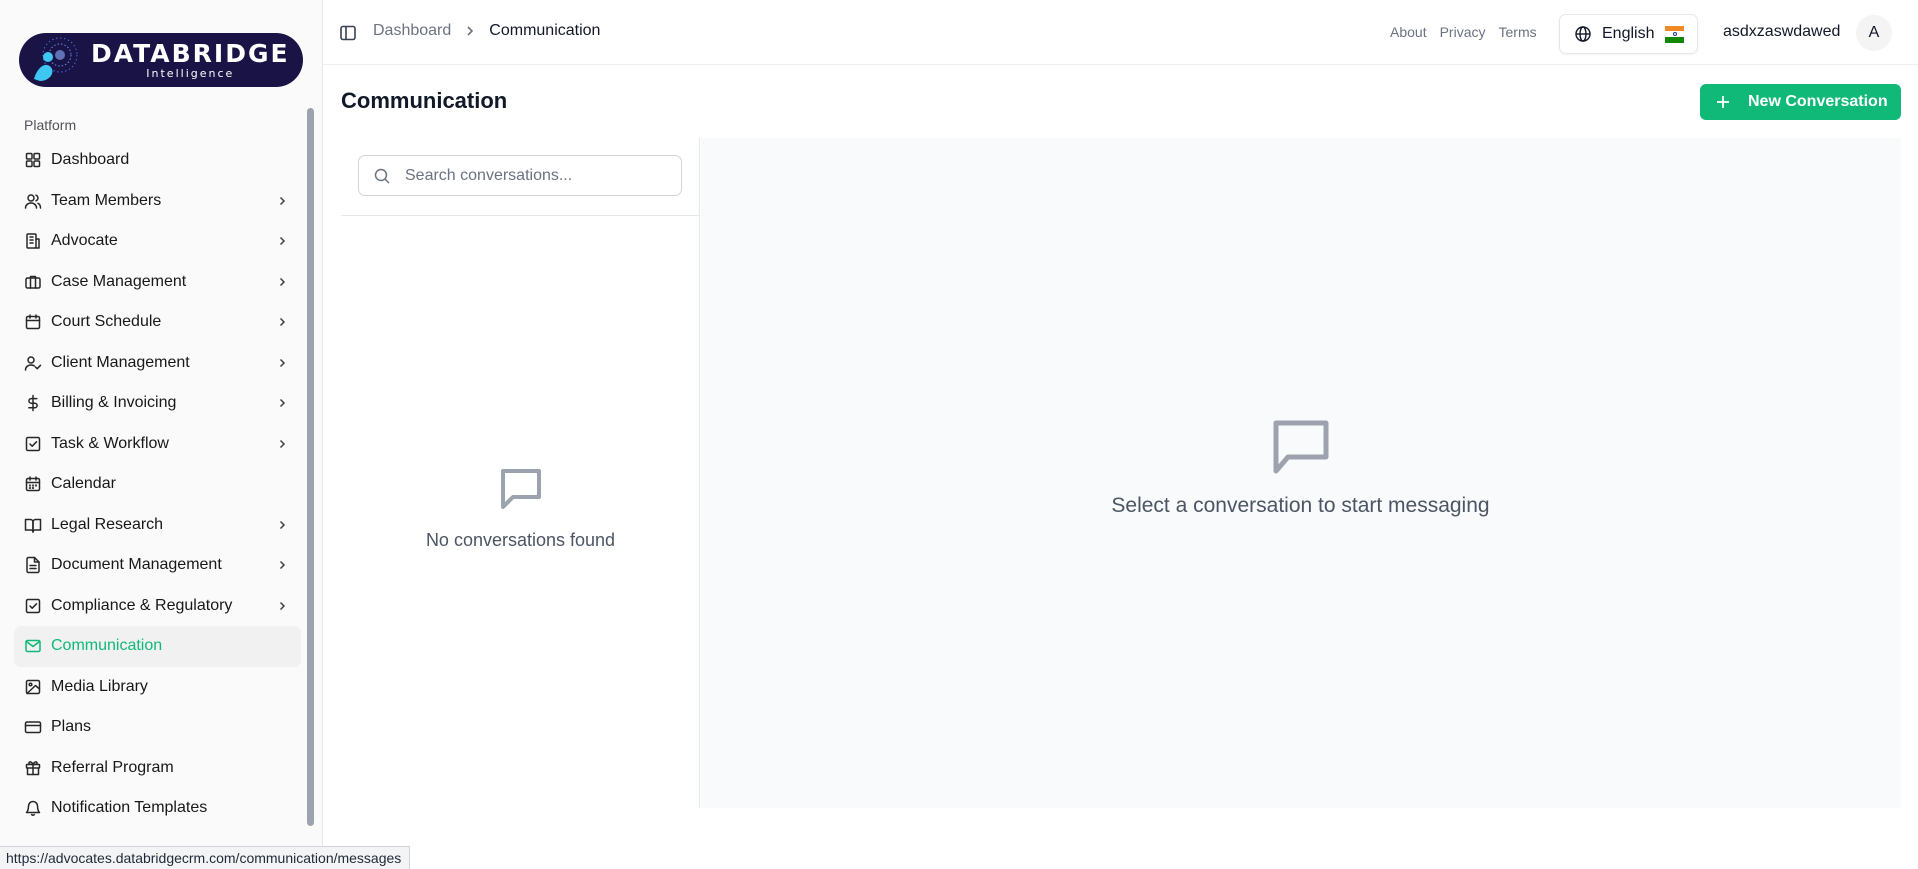 The height and width of the screenshot is (869, 1918). What do you see at coordinates (107, 524) in the screenshot?
I see `sidebar-item-label: Legal Research` at bounding box center [107, 524].